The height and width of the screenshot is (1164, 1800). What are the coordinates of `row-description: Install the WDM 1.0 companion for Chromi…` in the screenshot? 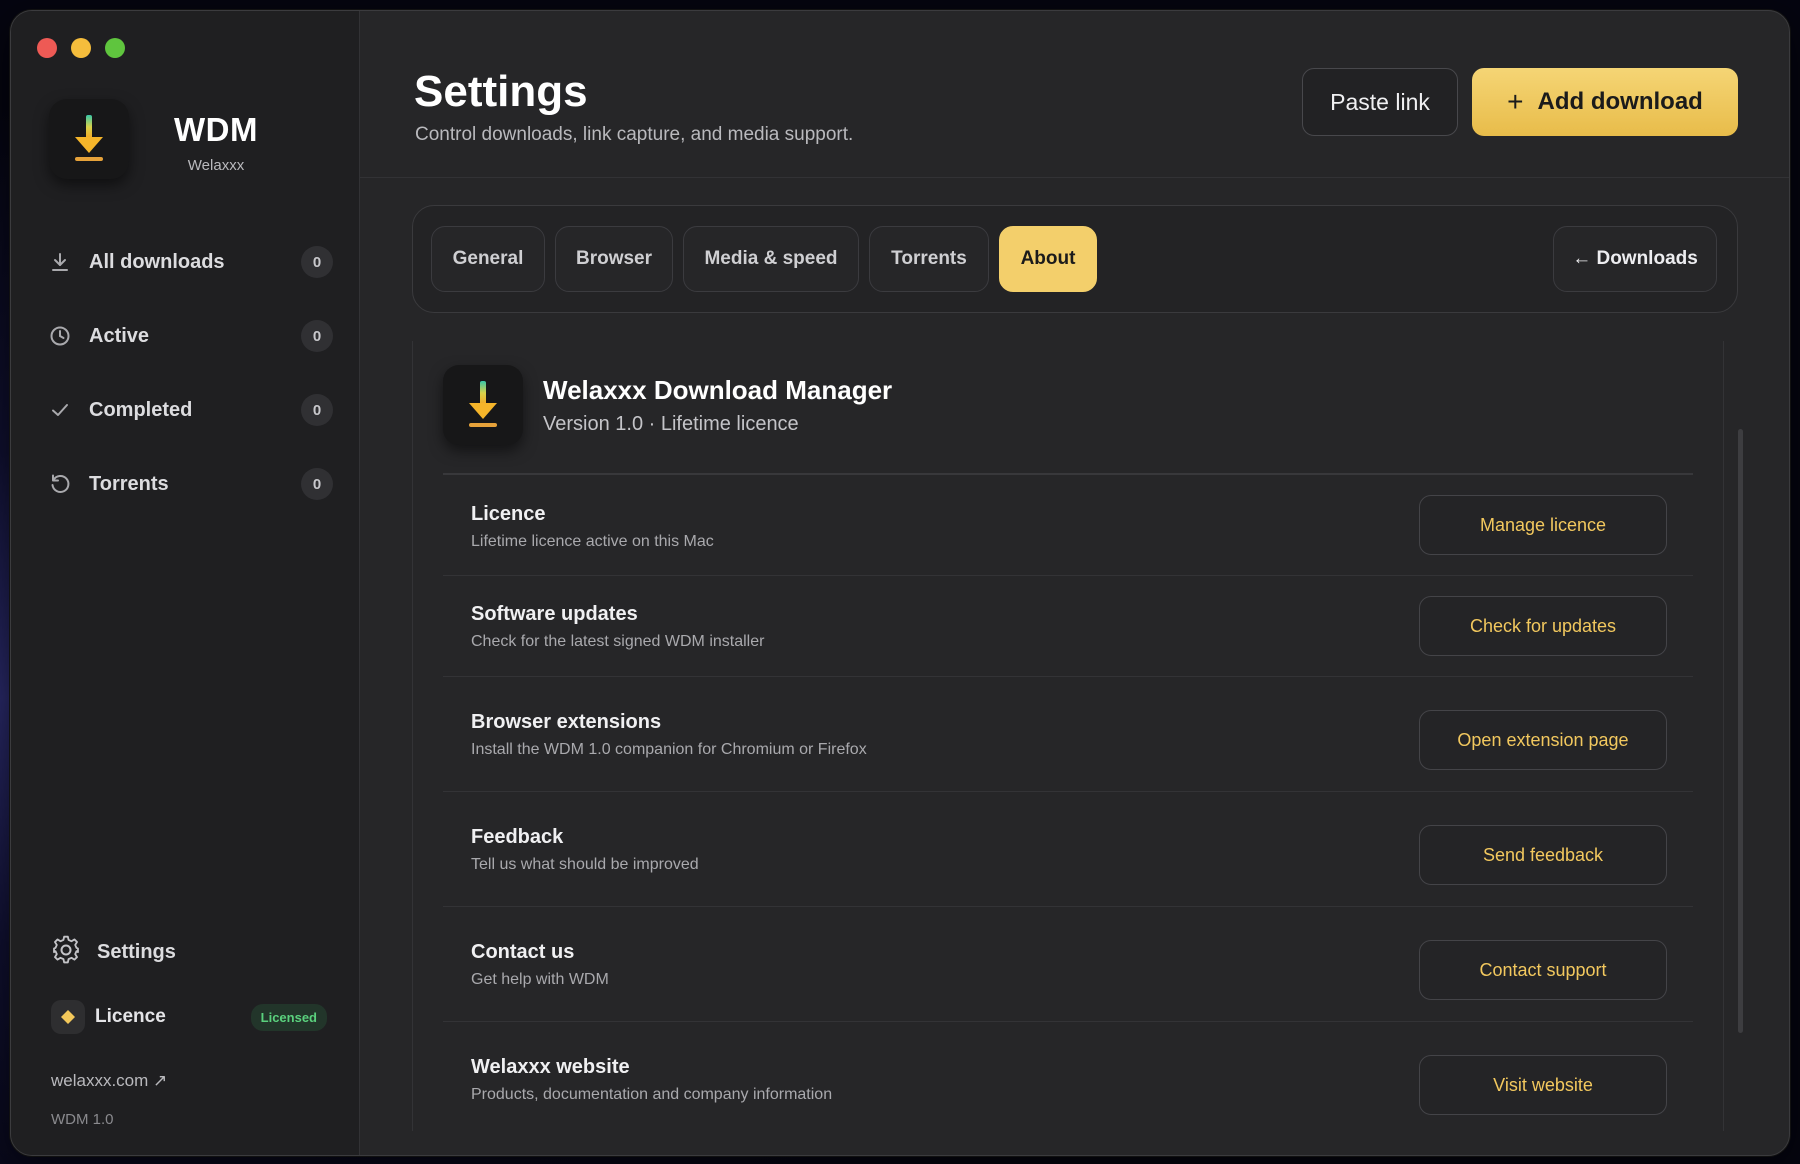 It's located at (669, 749).